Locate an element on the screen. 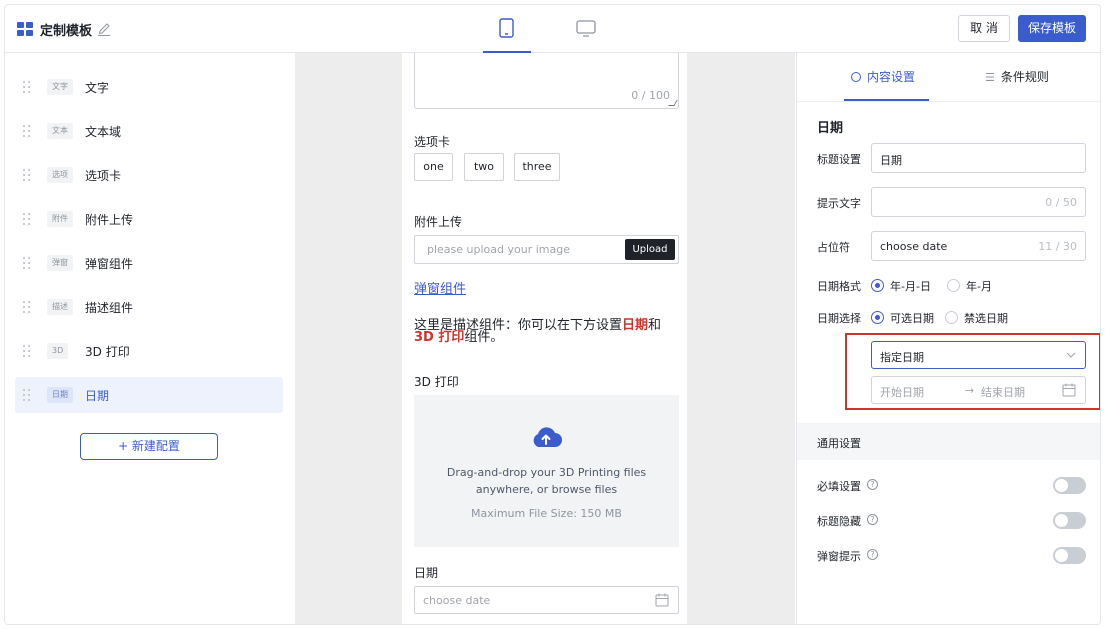  dropzone-line-2: anywhere, or browse files is located at coordinates (546, 489).